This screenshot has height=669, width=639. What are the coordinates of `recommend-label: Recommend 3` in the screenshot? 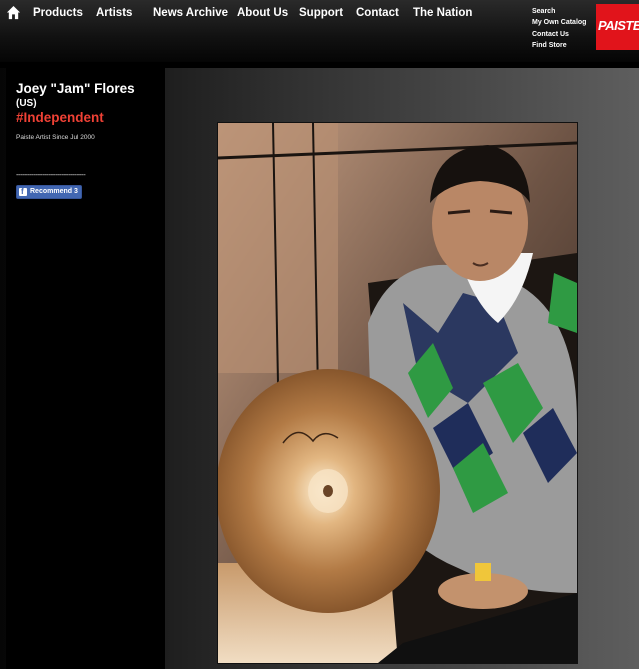 It's located at (54, 191).